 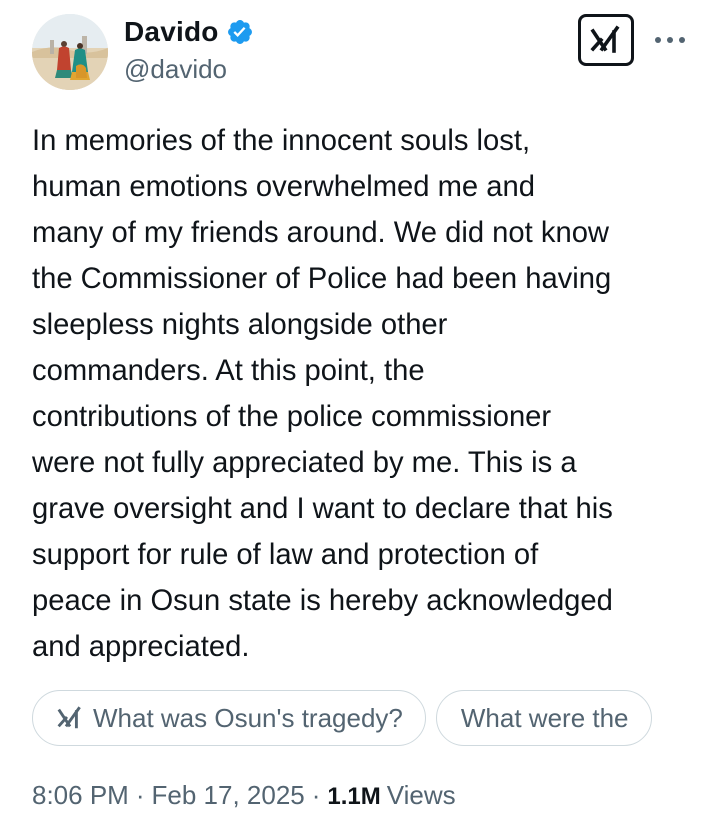 I want to click on grok-suggestions: What was Osun's tragedy? What were the, so click(x=360, y=720).